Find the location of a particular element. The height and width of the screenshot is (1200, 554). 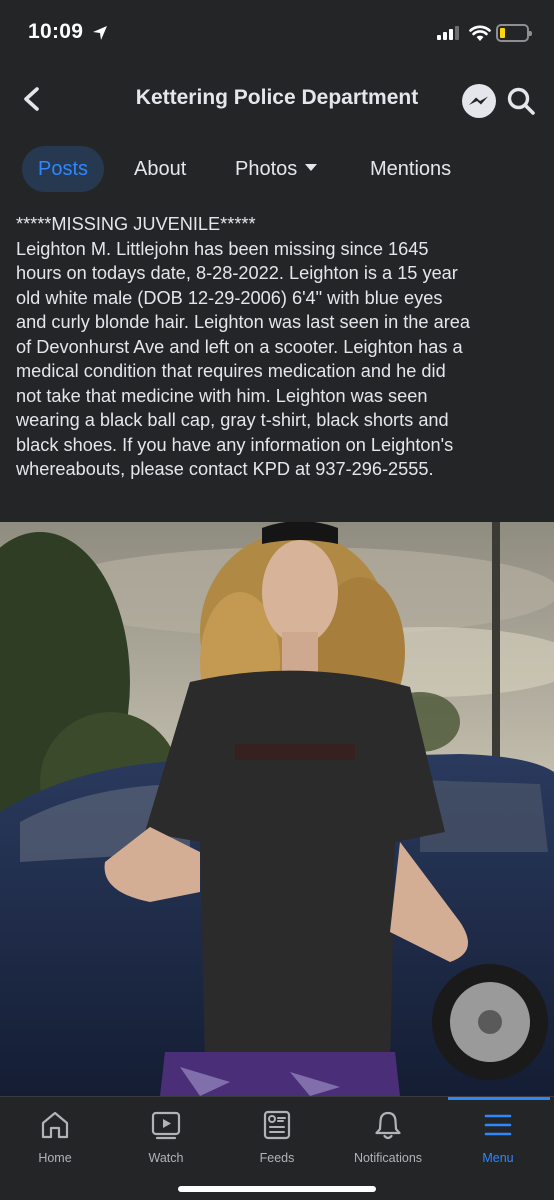

bell-icon is located at coordinates (388, 1125).